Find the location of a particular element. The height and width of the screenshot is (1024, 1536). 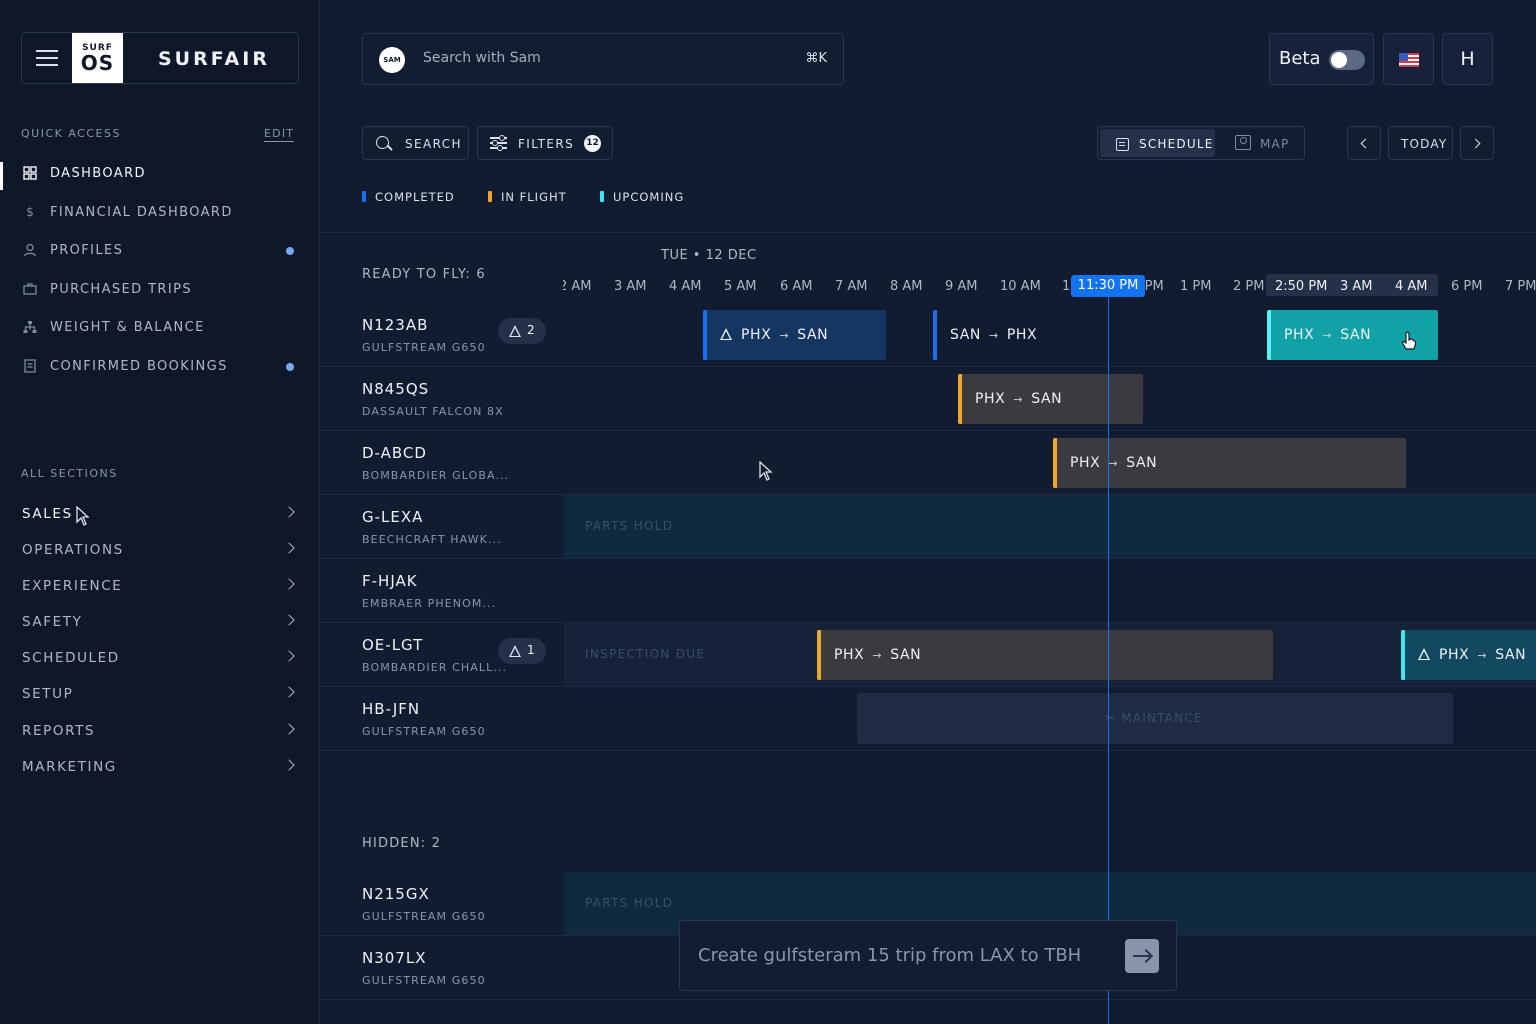

filters-button-label: FILTERS is located at coordinates (546, 144).